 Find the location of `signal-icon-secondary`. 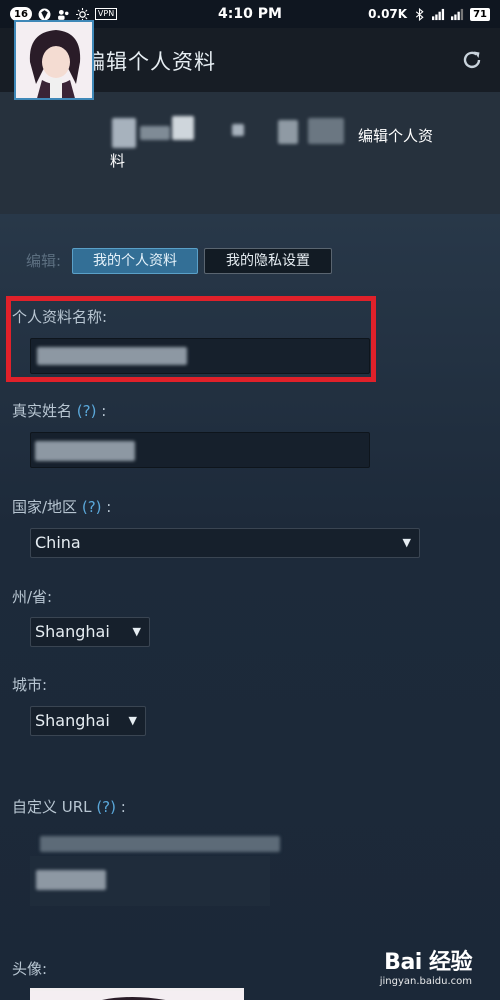

signal-icon-secondary is located at coordinates (457, 14).